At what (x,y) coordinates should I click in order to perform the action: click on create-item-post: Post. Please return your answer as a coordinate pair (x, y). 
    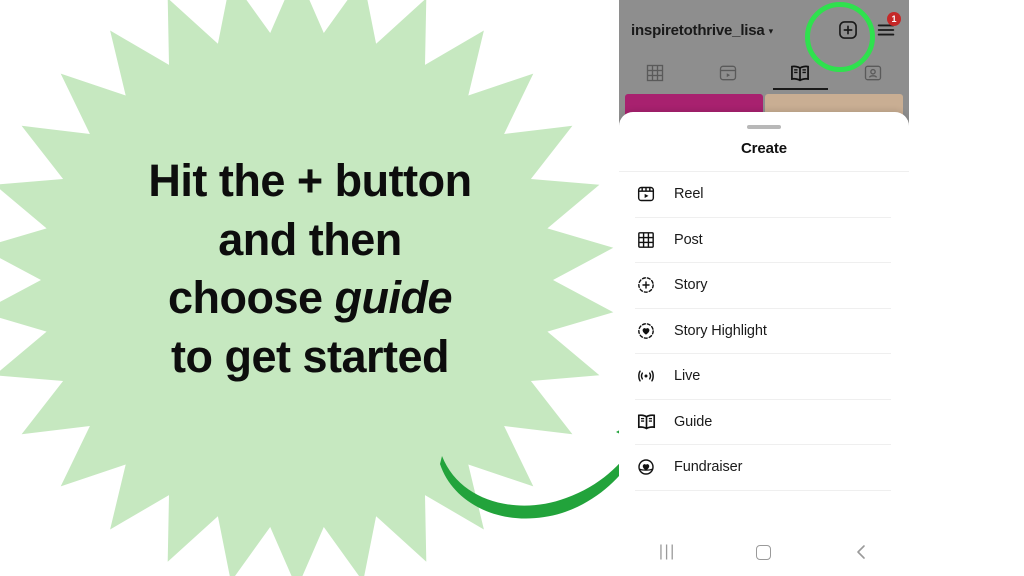
    Looking at the image, I should click on (763, 240).